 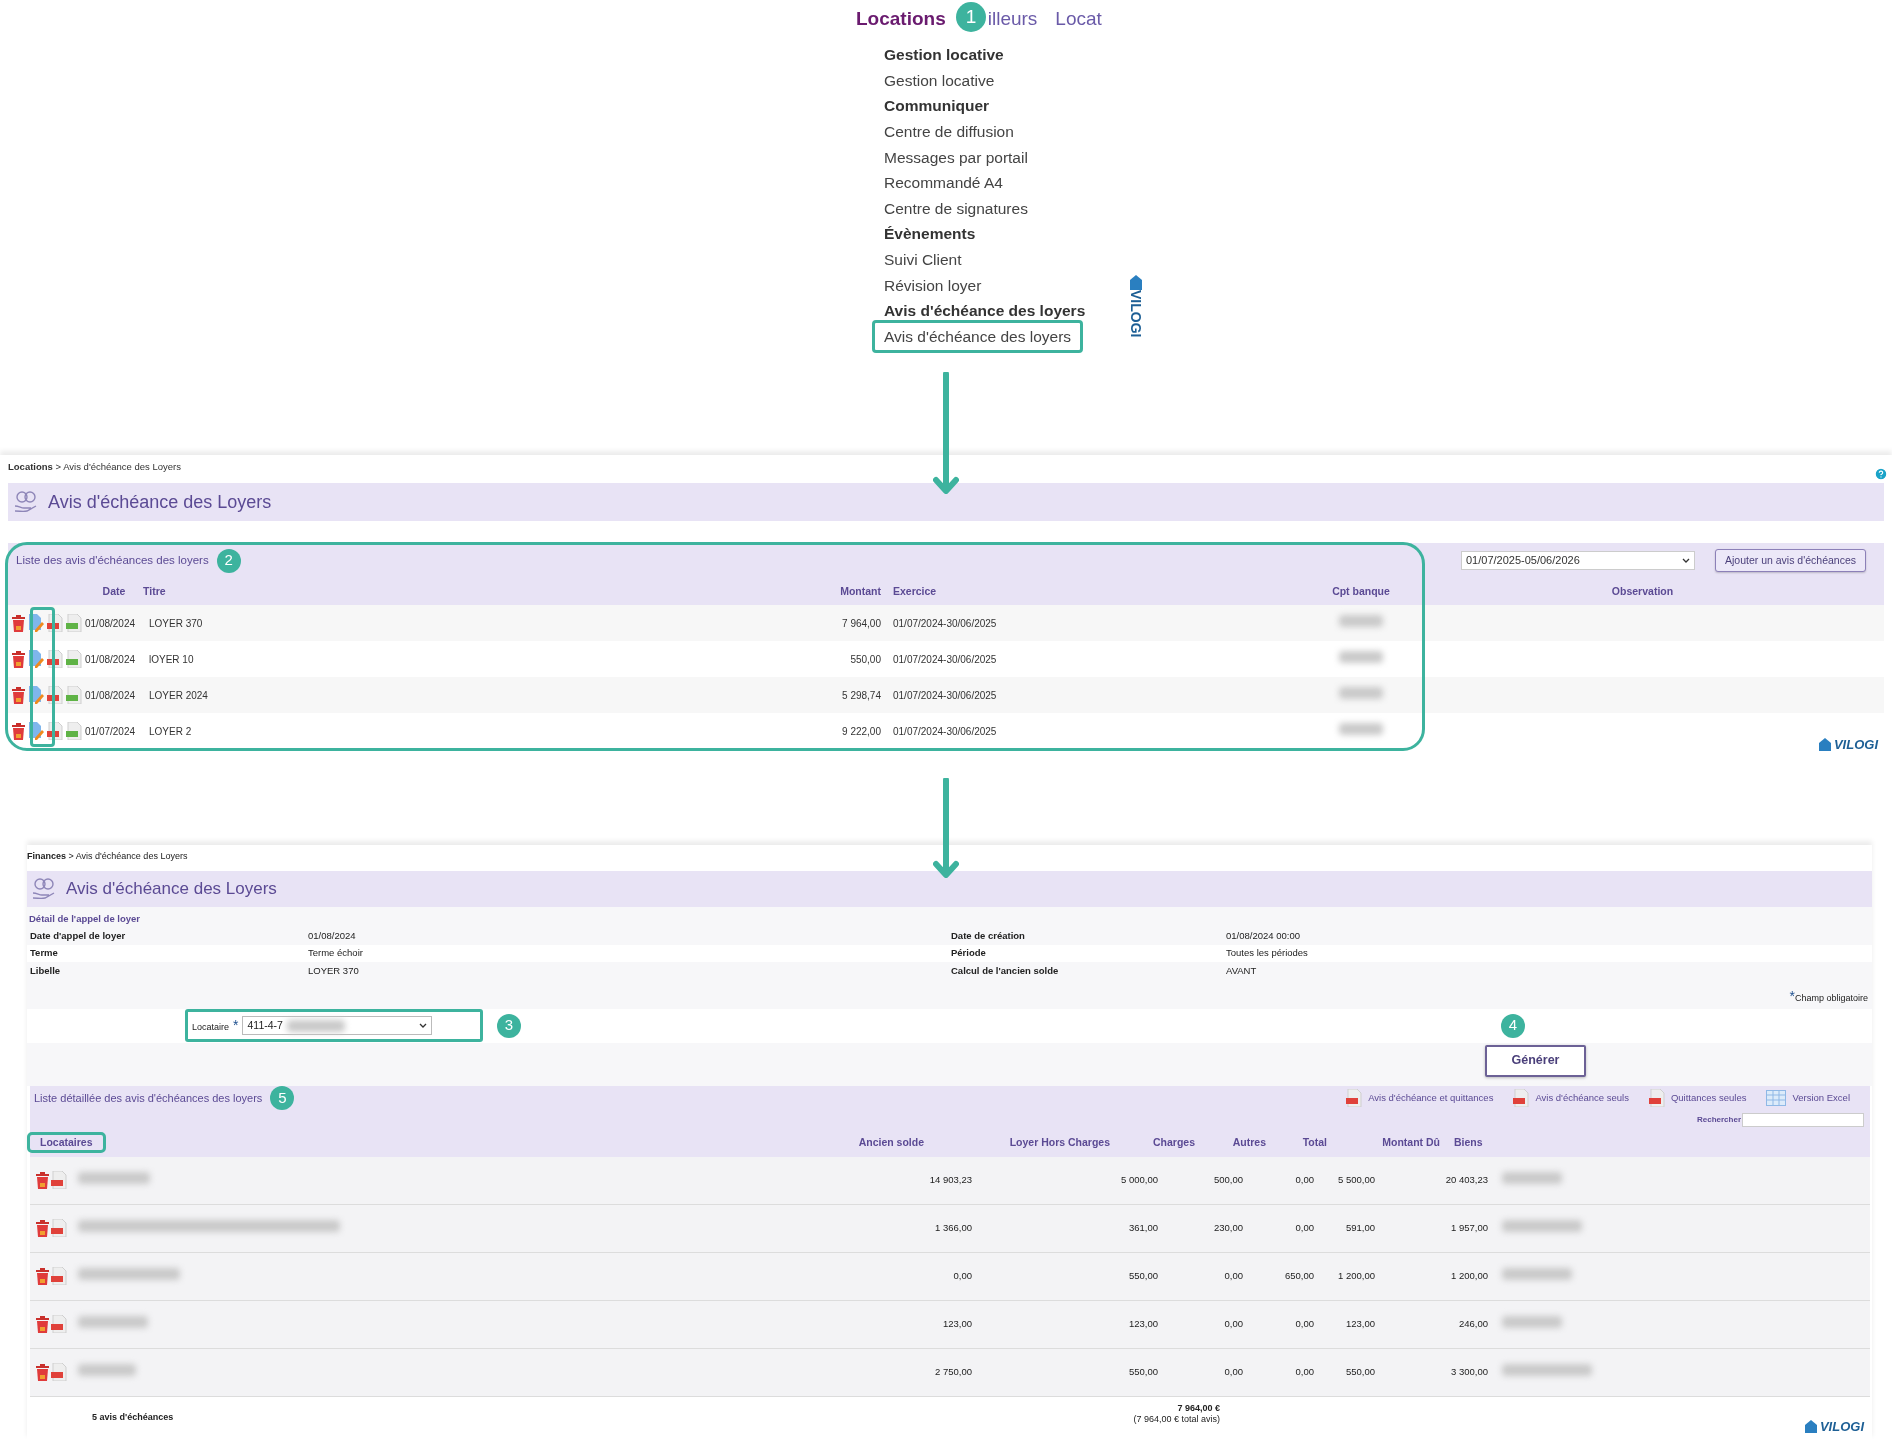 What do you see at coordinates (1828, 996) in the screenshot?
I see `required-note: *Champ obligatoire` at bounding box center [1828, 996].